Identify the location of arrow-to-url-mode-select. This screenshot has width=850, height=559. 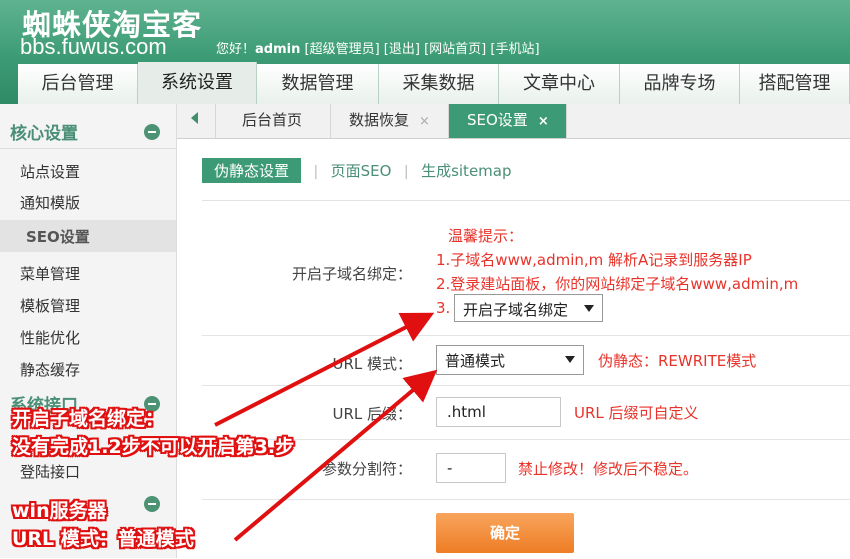
(335, 455).